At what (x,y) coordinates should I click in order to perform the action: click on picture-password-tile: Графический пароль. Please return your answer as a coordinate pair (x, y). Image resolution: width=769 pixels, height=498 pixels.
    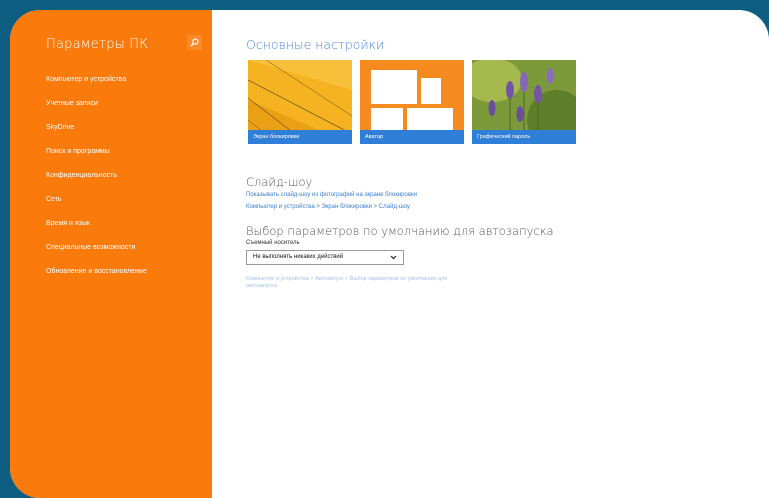
    Looking at the image, I should click on (524, 102).